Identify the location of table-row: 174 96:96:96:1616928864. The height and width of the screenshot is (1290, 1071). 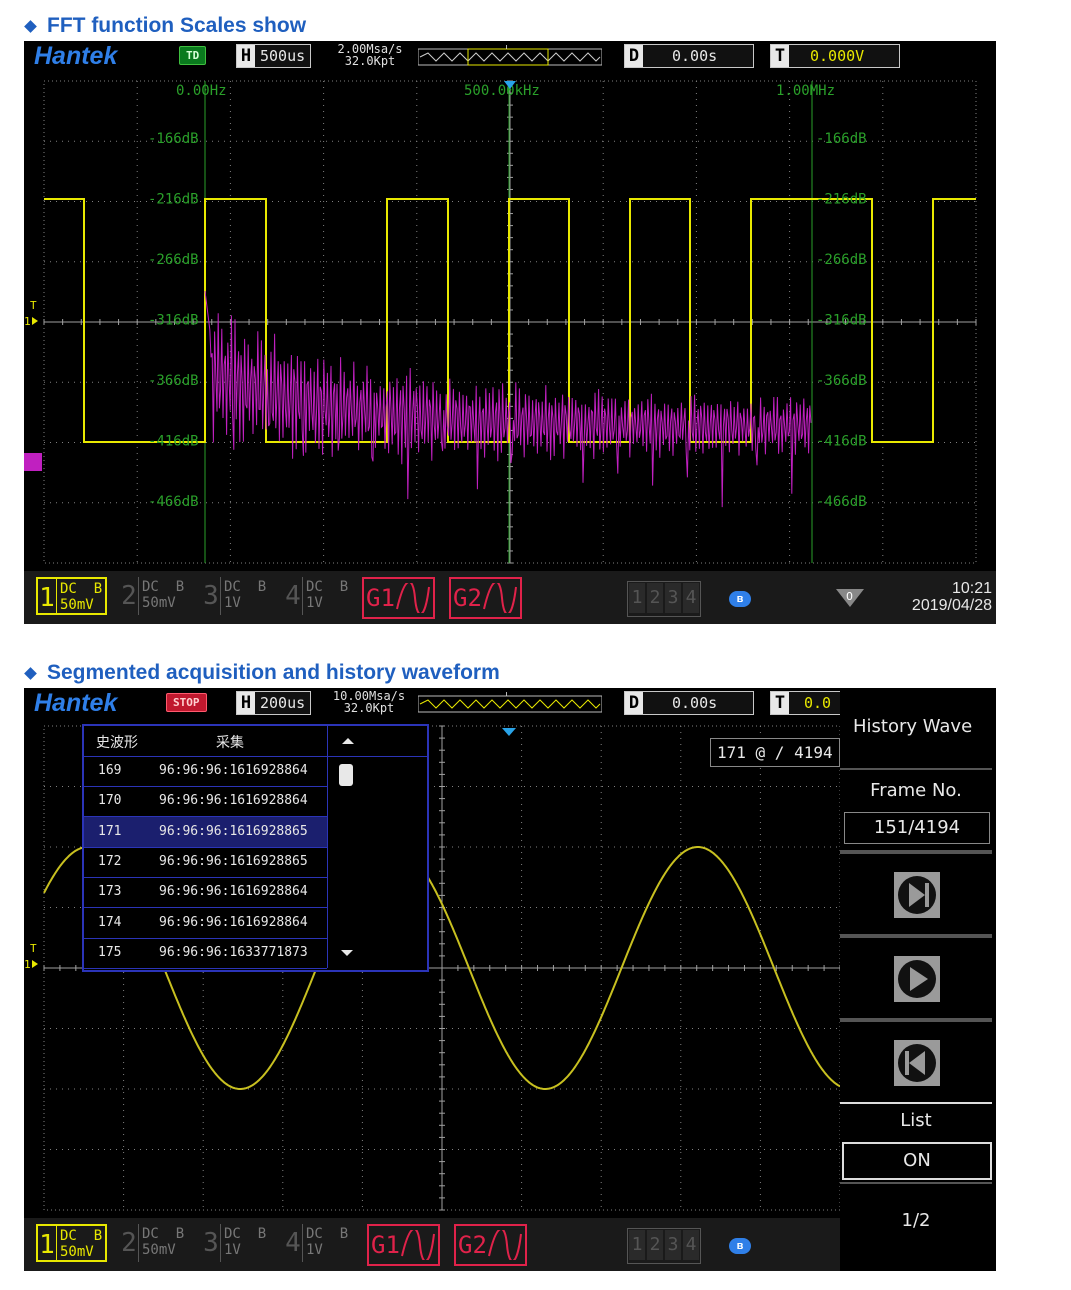
(205, 923).